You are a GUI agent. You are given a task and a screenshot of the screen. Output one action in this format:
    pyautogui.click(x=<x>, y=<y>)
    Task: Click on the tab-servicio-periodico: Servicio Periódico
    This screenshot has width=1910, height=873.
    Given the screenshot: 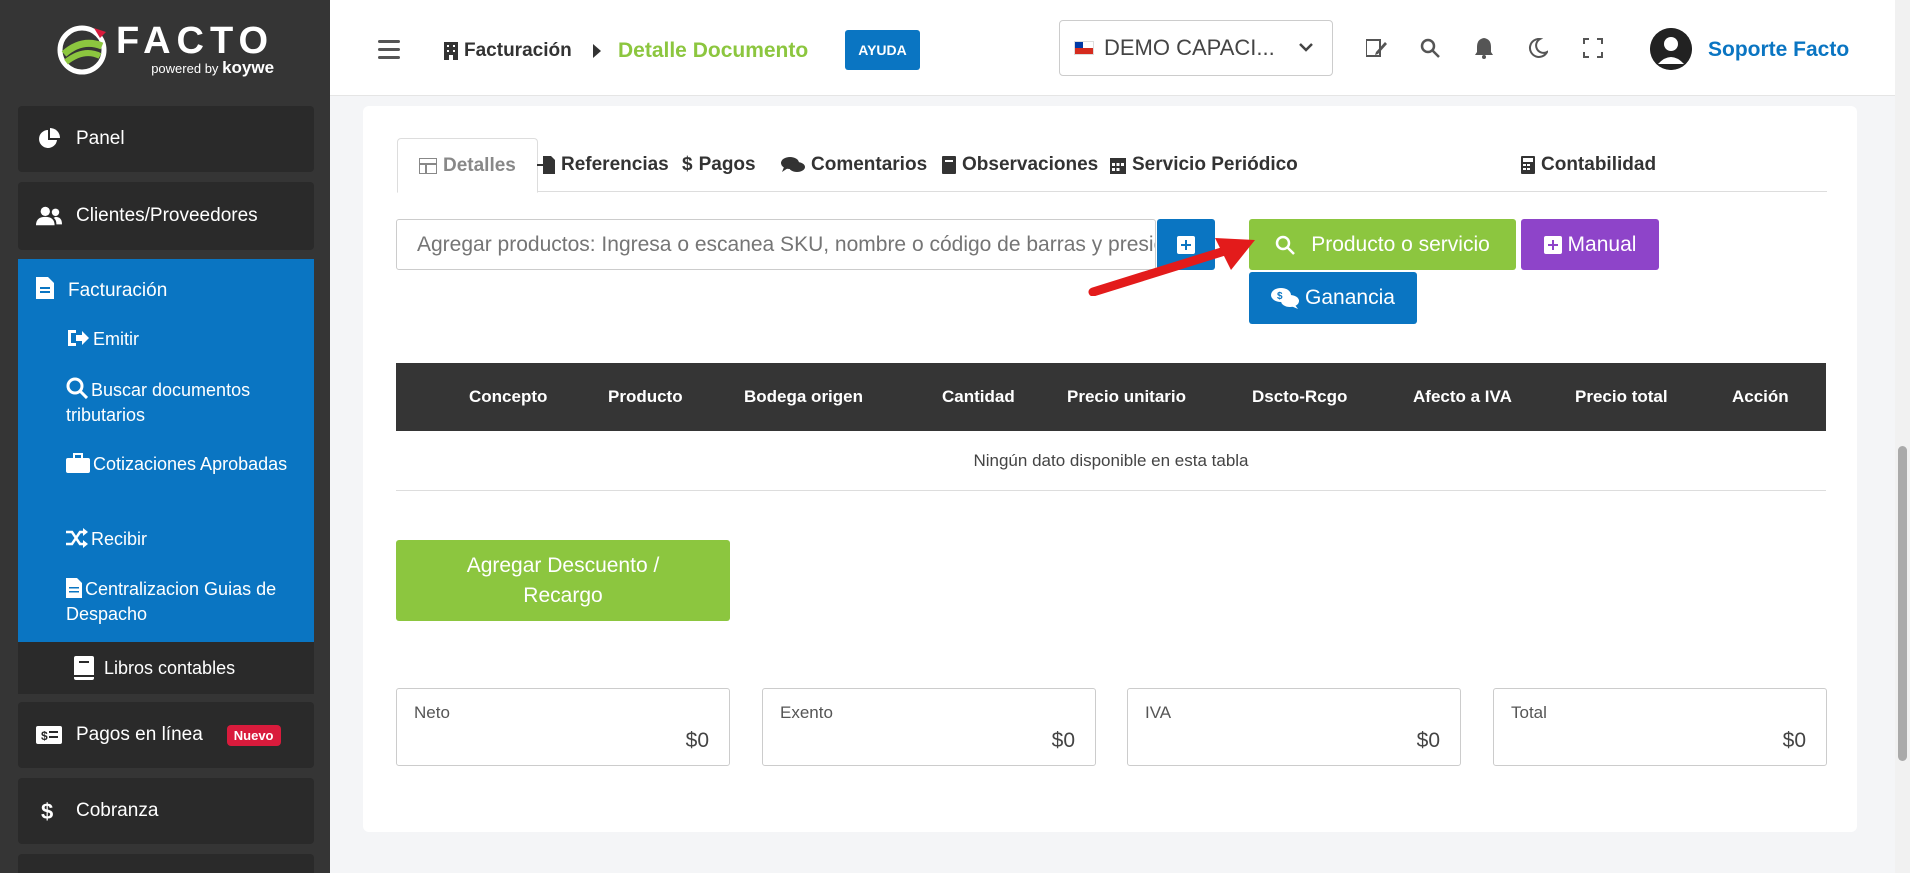 What is the action you would take?
    pyautogui.click(x=1204, y=165)
    